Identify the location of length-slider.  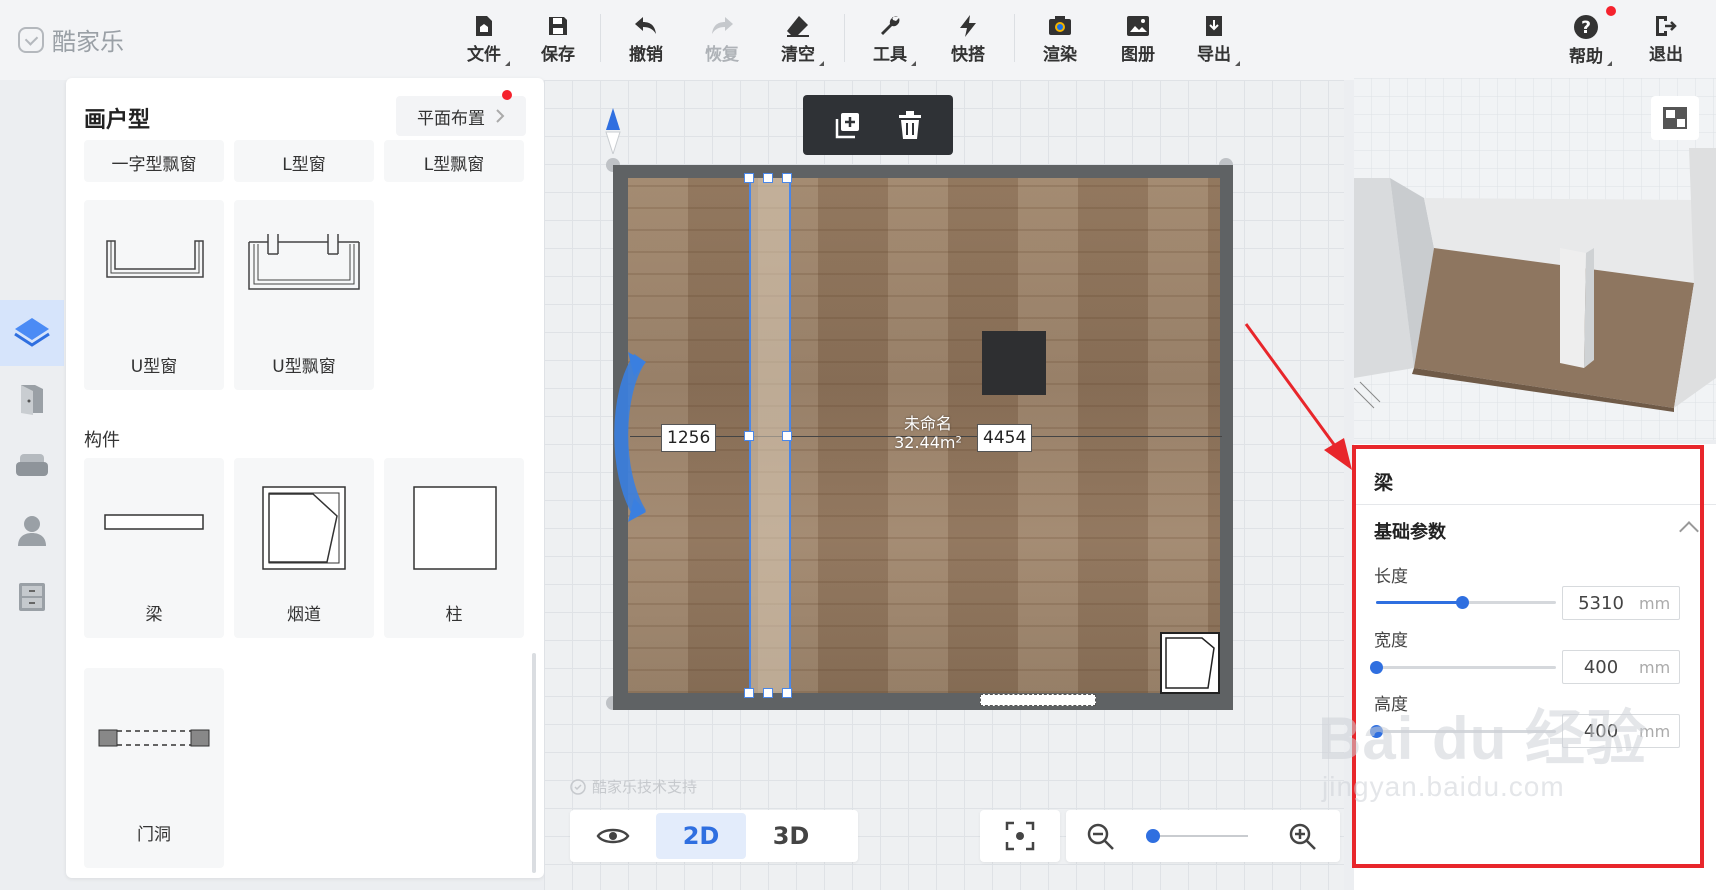
(1466, 602).